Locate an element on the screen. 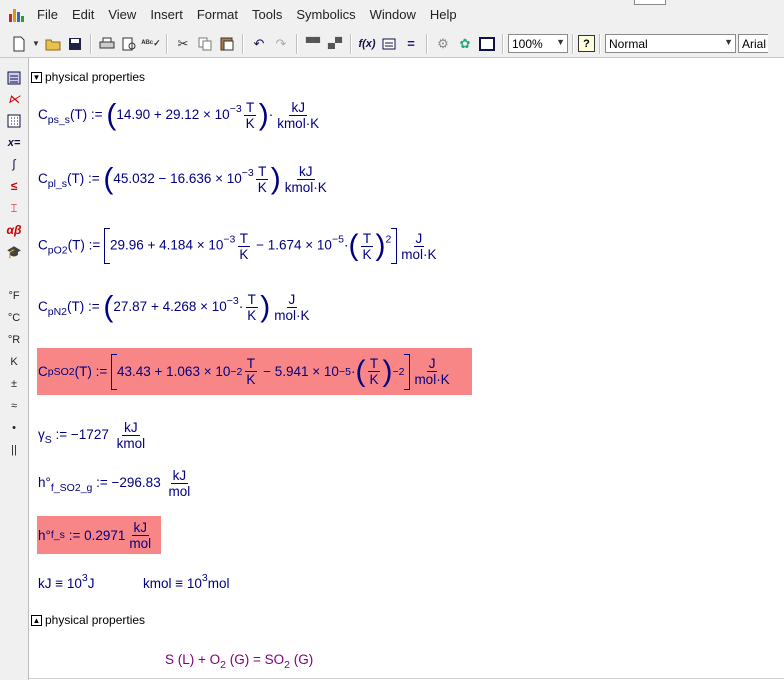 The height and width of the screenshot is (680, 784). font-select: Arial is located at coordinates (753, 43).